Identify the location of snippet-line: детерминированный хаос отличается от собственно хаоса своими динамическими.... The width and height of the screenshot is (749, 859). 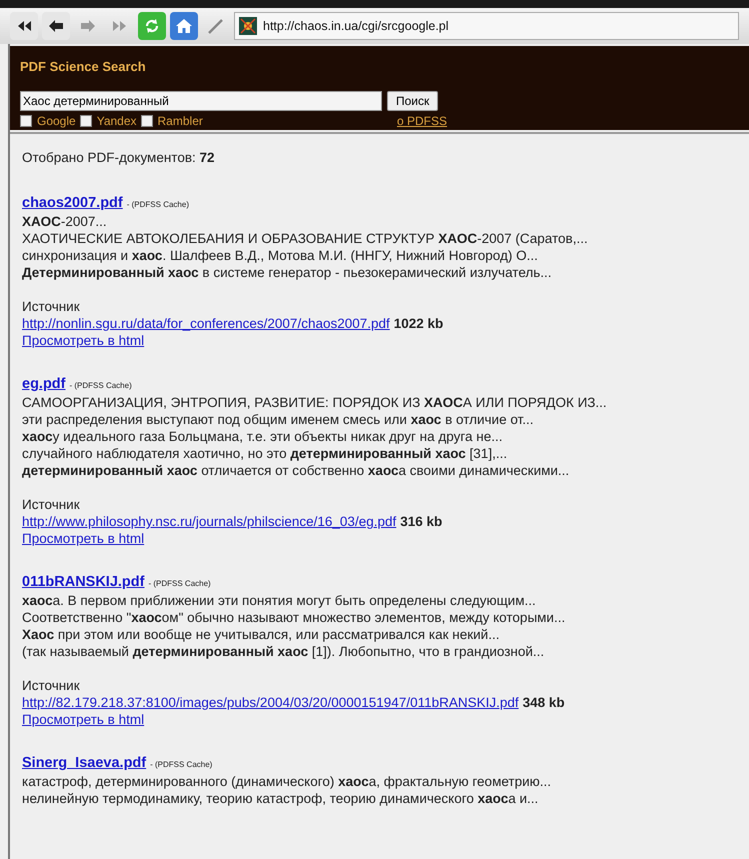
(296, 471).